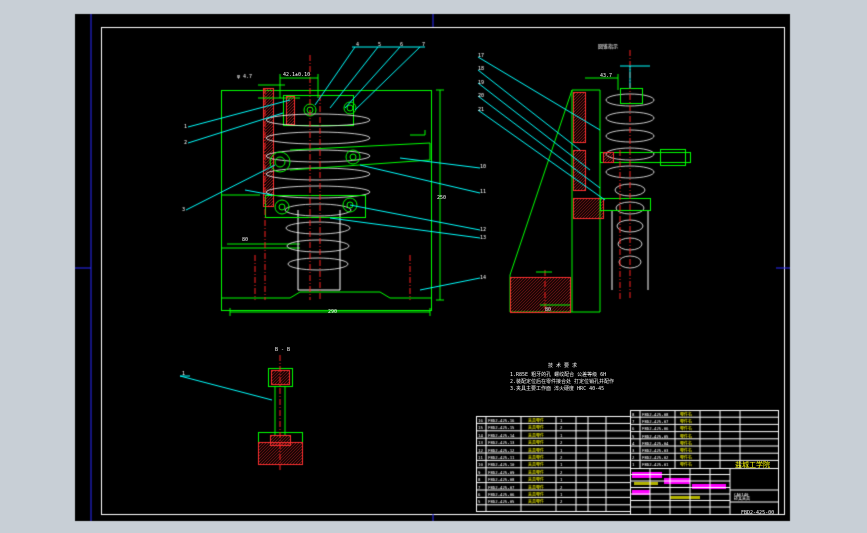 The height and width of the screenshot is (533, 867). Describe the element at coordinates (557, 389) in the screenshot. I see `tech-req-line-3: 3.夹具主要工作面 淬火硬度 HRC 40-45` at that location.